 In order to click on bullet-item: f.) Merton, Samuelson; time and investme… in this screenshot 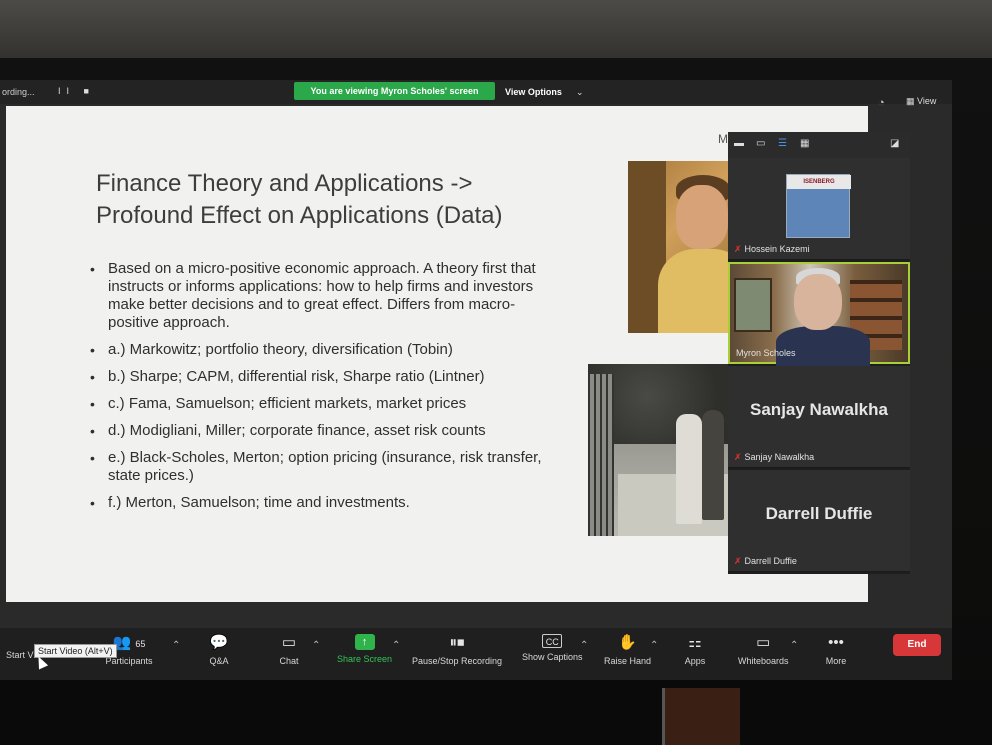, I will do `click(320, 503)`.